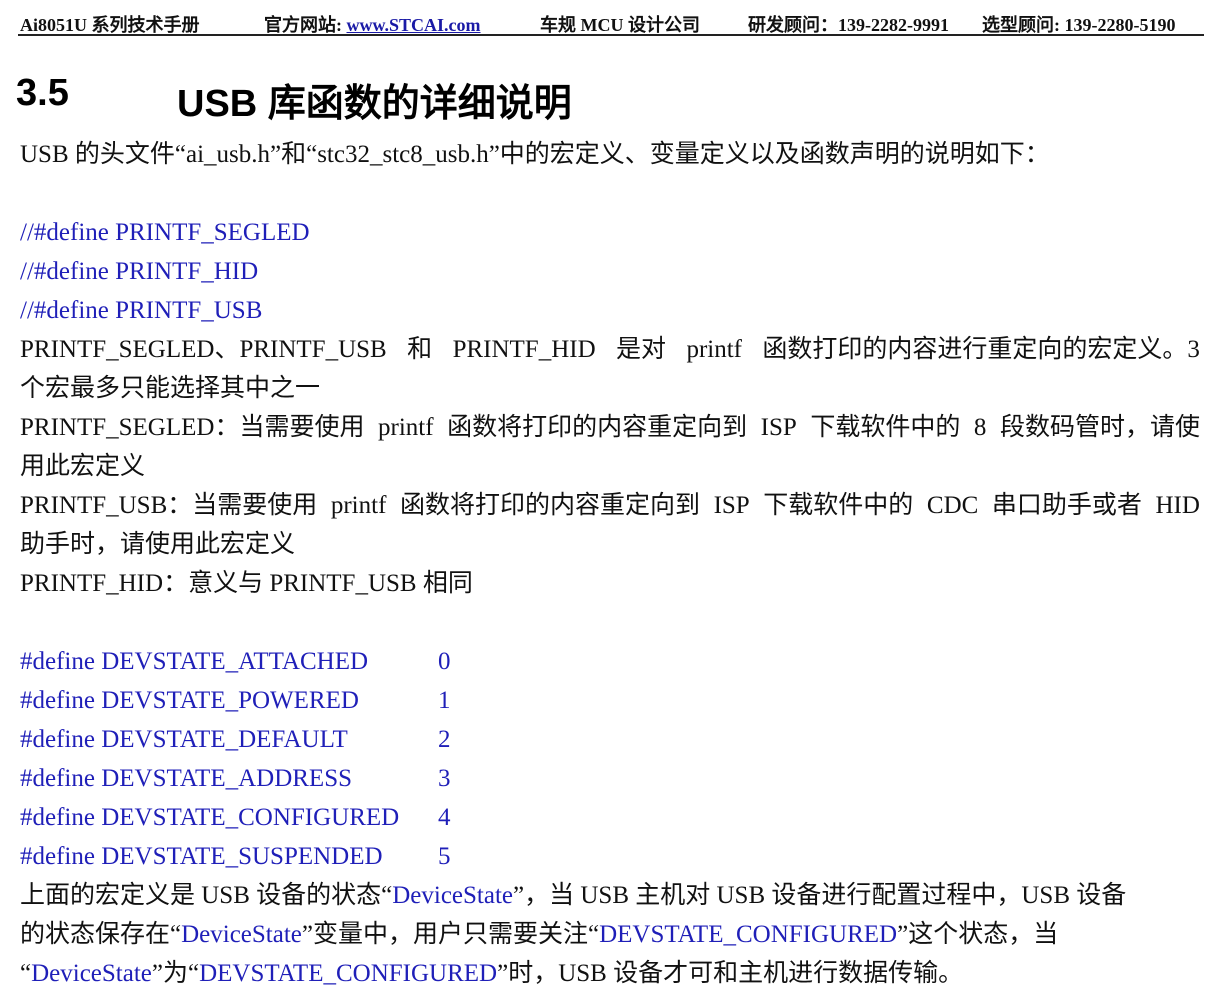 This screenshot has width=1223, height=1002. What do you see at coordinates (201, 856) in the screenshot?
I see `define-name: #define DEVSTATE_SUSPENDED` at bounding box center [201, 856].